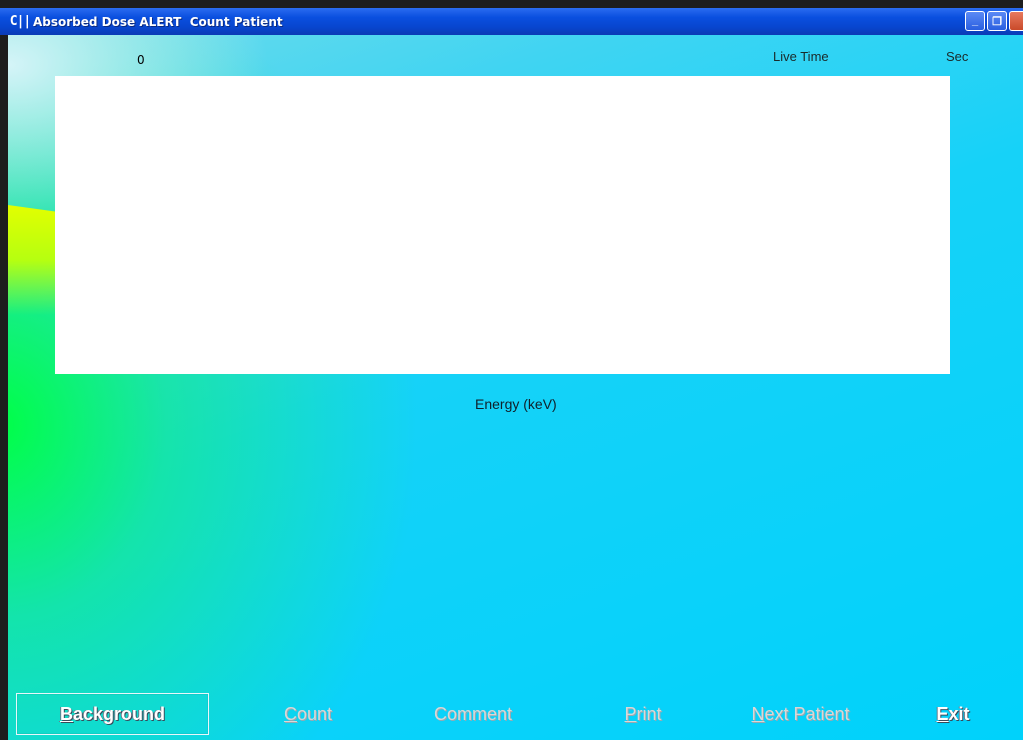  What do you see at coordinates (66, 713) in the screenshot?
I see `background-button-hotkey: B` at bounding box center [66, 713].